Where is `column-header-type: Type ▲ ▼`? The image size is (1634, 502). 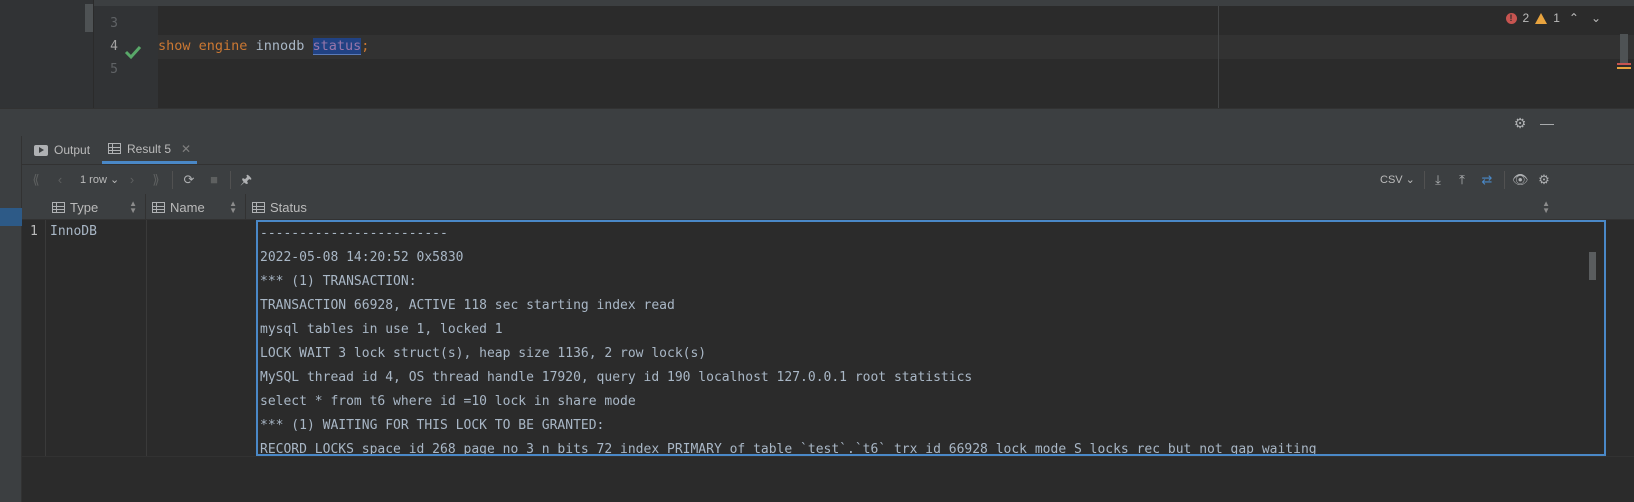 column-header-type: Type ▲ ▼ is located at coordinates (96, 207).